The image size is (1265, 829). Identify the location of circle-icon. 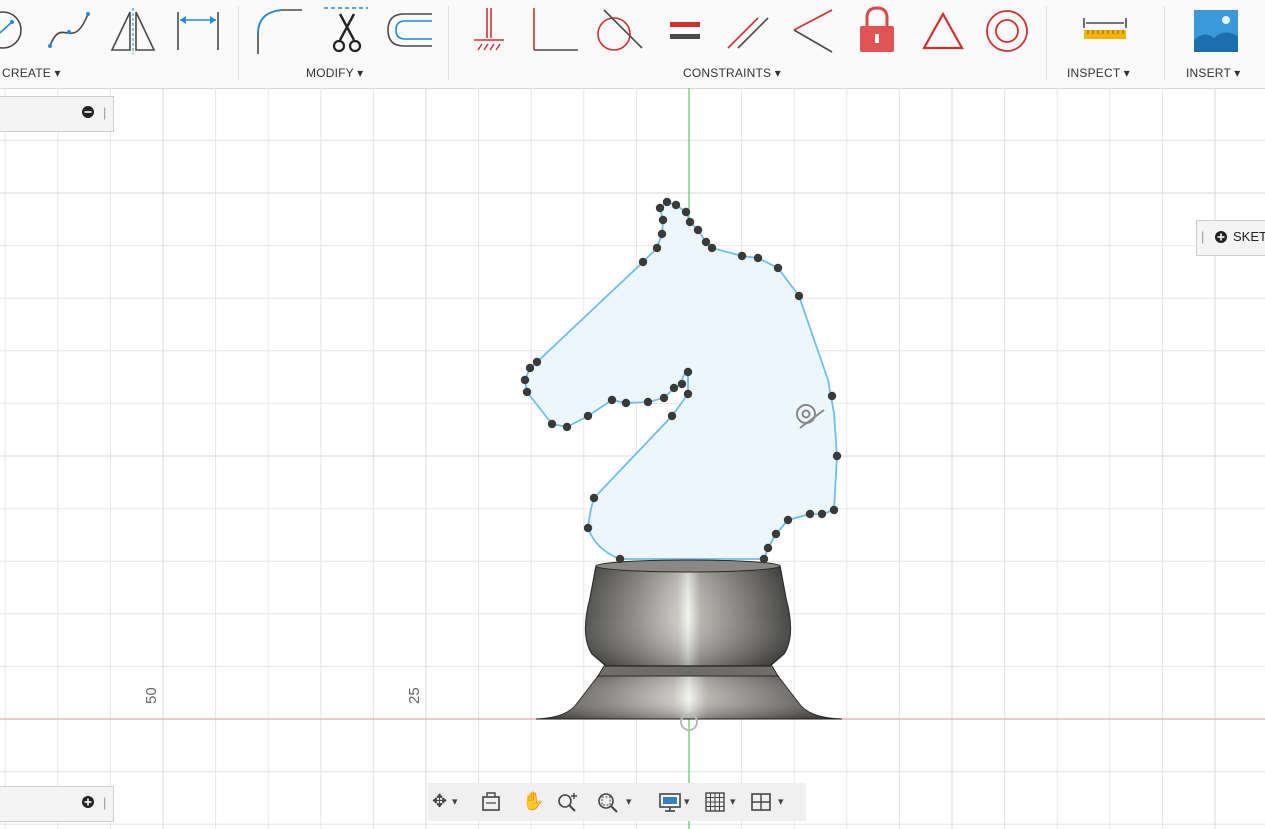
(14, 30).